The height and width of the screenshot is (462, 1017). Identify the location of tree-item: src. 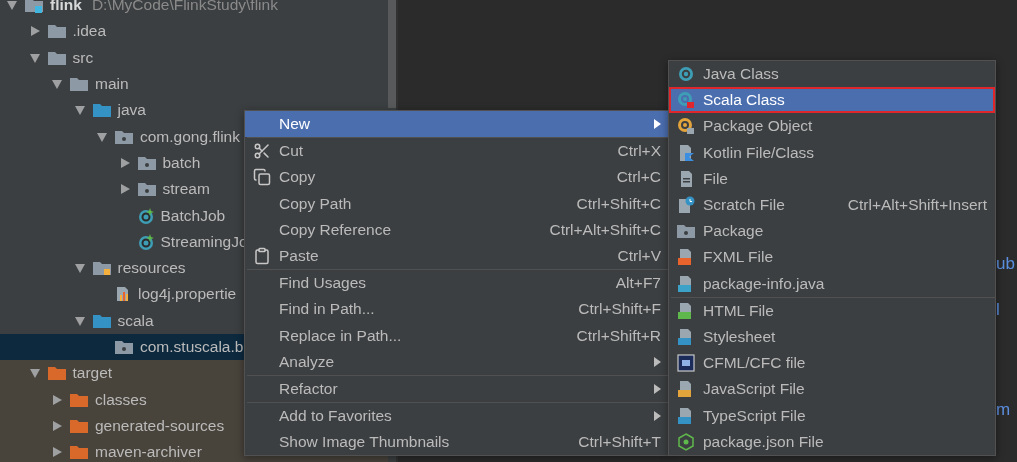
(194, 57).